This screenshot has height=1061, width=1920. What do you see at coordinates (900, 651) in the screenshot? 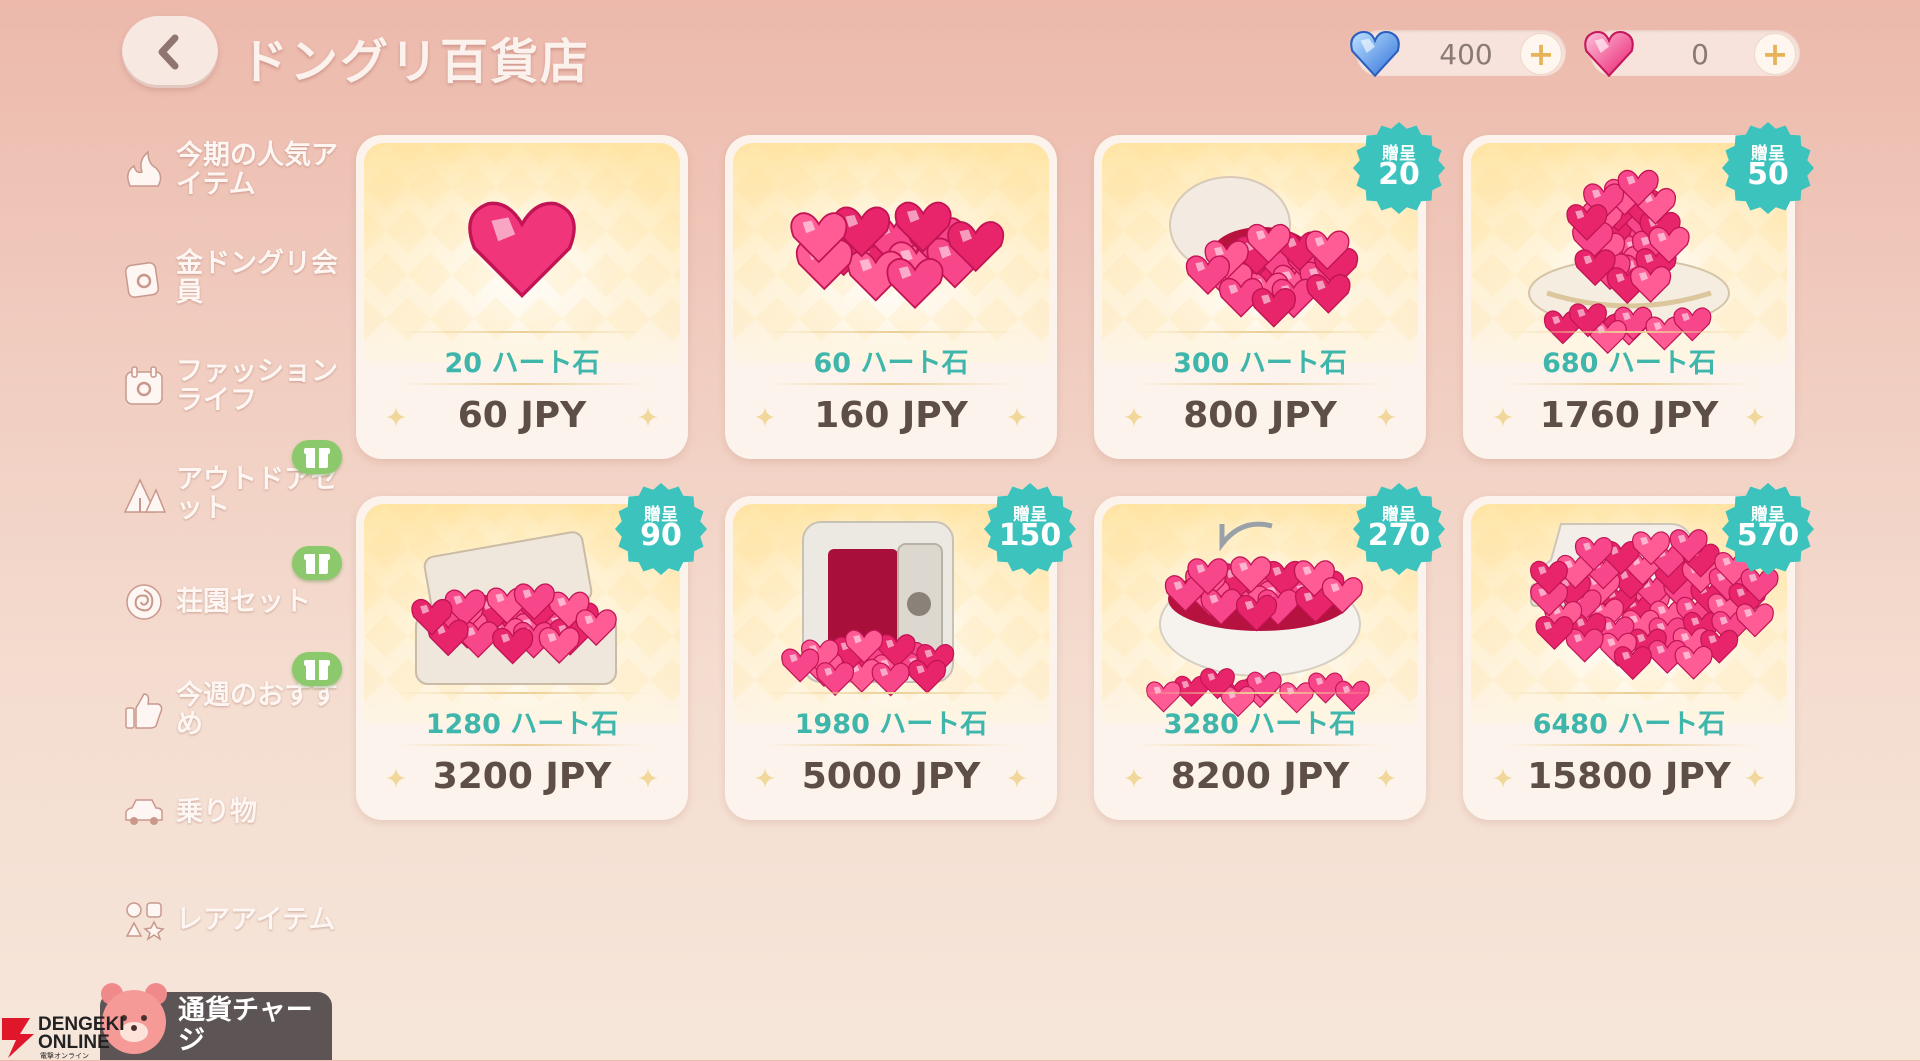
I see `product-card: 1980 ハート石 5000 JPY 贈呈 150` at bounding box center [900, 651].